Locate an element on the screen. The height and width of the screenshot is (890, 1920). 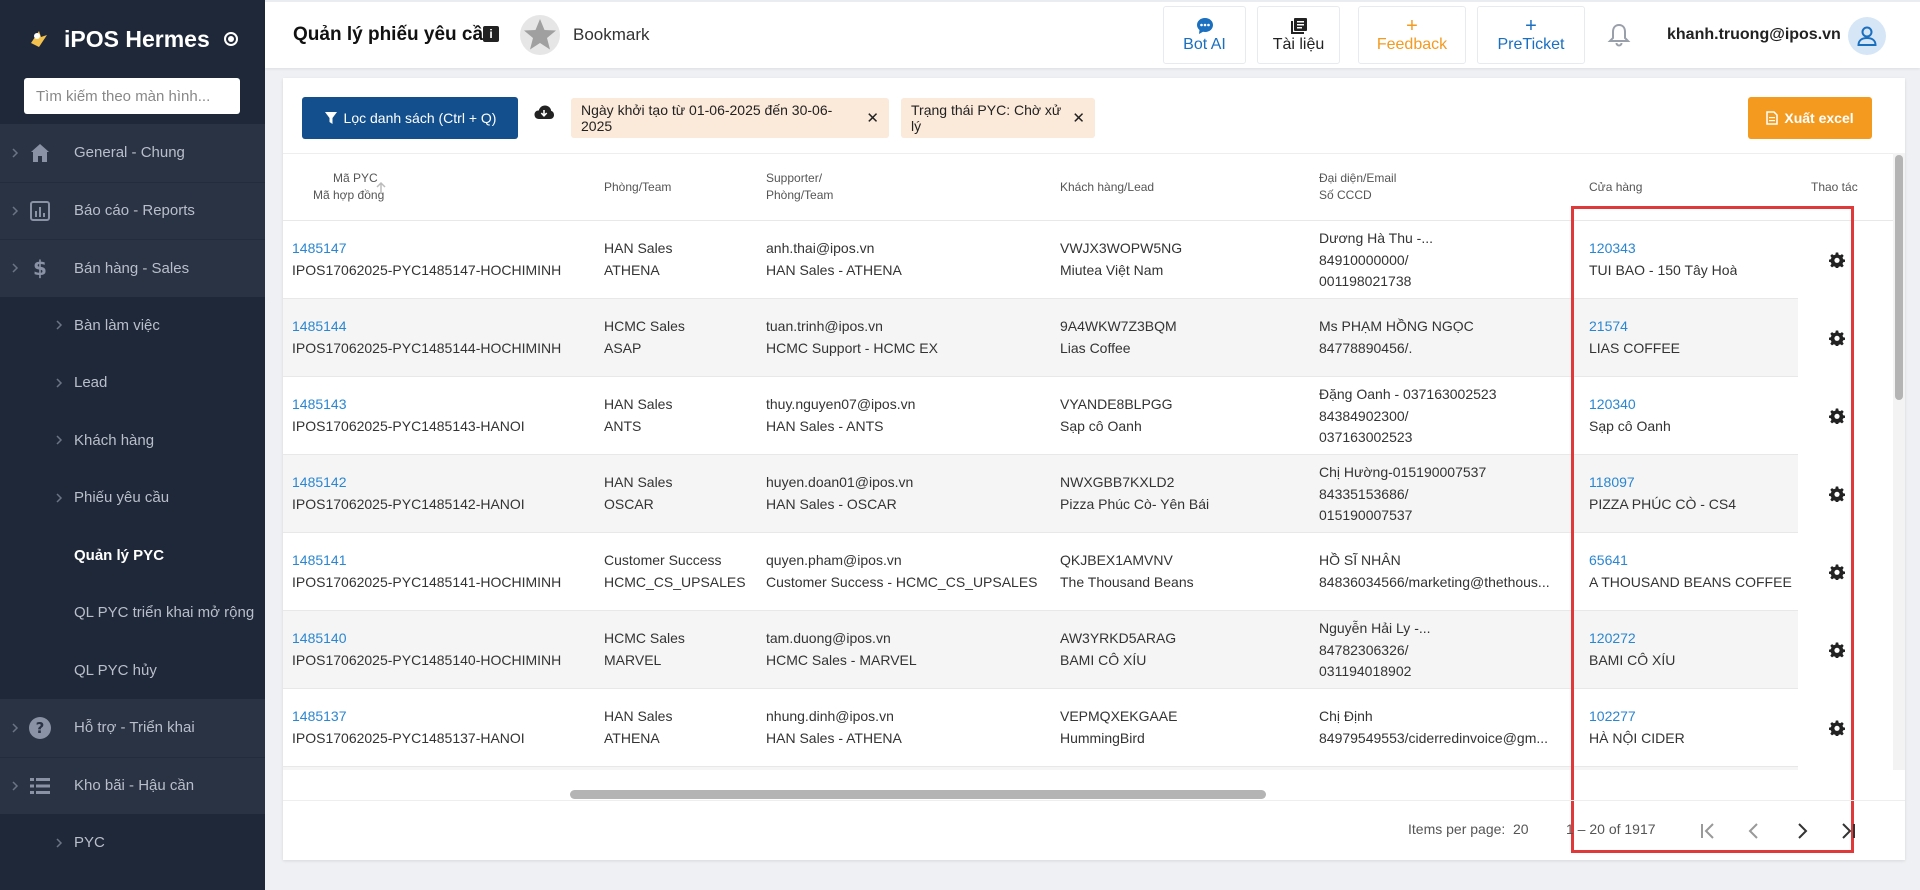
sidebar-item-reports: Báo cáo - Reports is located at coordinates (132, 210).